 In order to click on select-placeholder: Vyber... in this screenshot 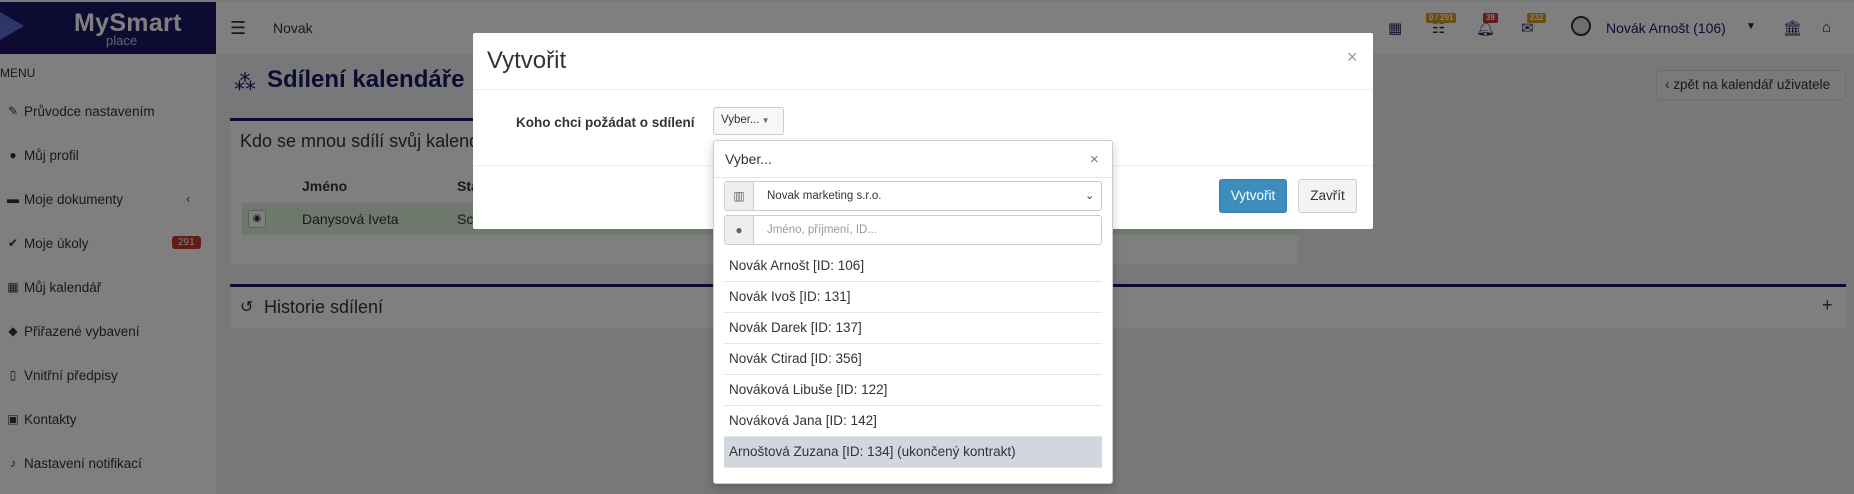, I will do `click(740, 120)`.